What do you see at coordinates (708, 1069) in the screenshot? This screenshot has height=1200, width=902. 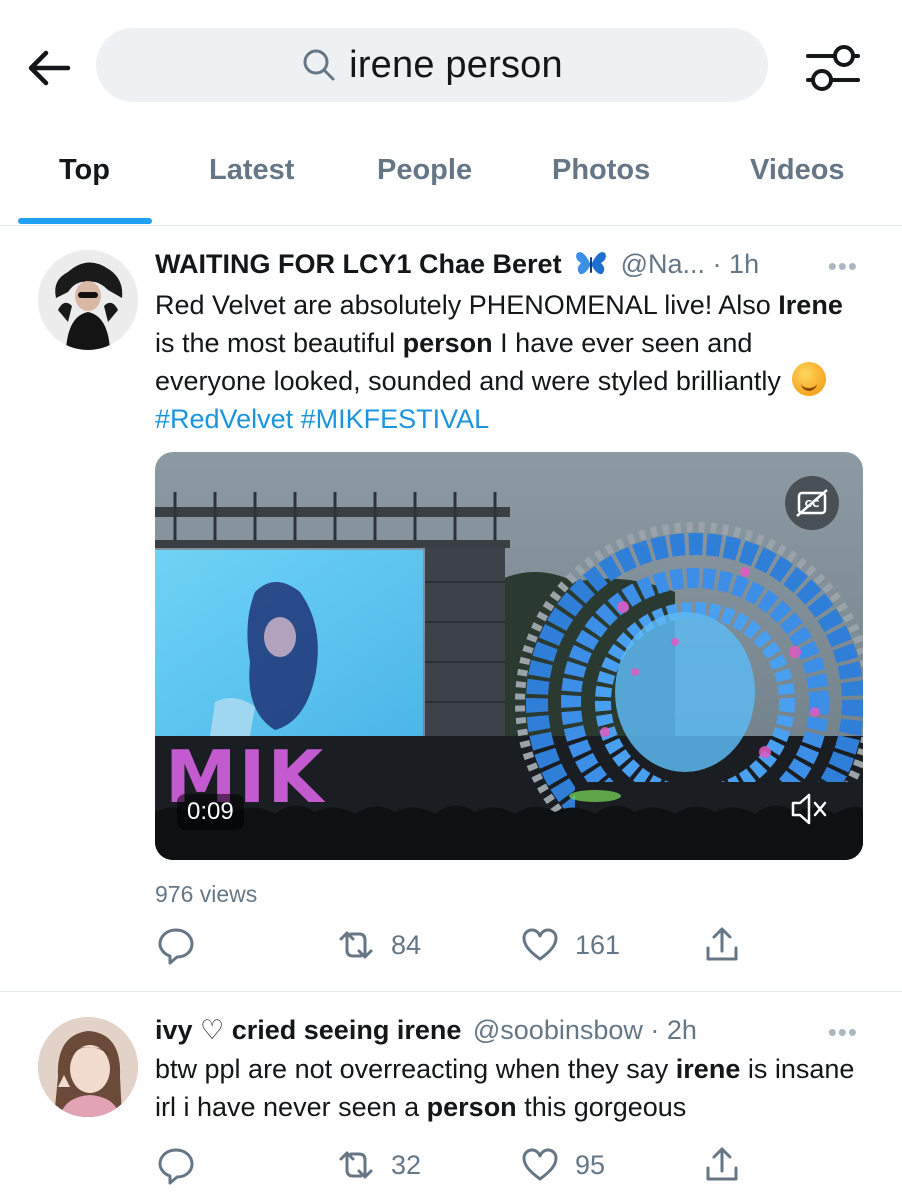 I see `search-keyword: irene` at bounding box center [708, 1069].